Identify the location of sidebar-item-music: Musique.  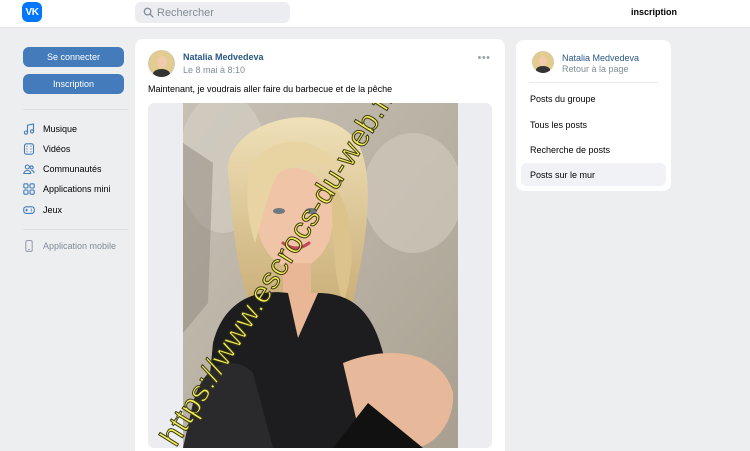
(50, 129).